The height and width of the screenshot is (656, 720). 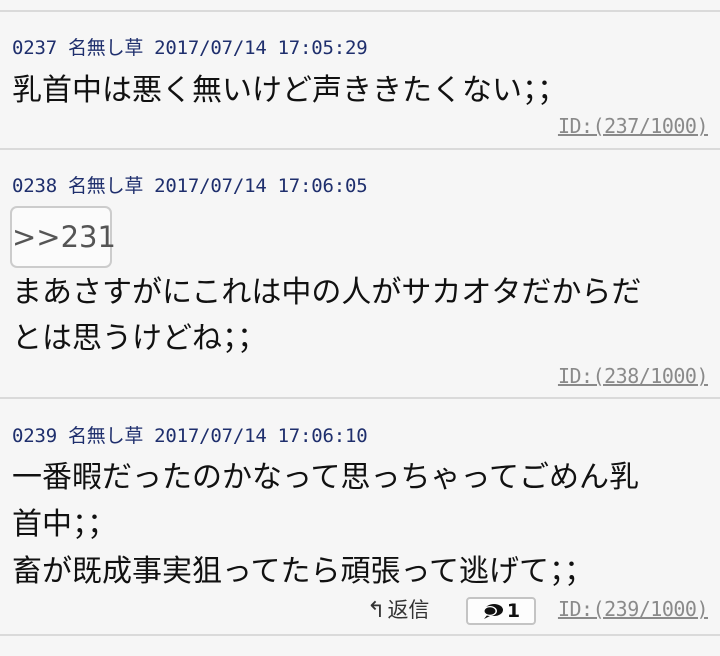 What do you see at coordinates (34, 186) in the screenshot?
I see `post-number: 0238` at bounding box center [34, 186].